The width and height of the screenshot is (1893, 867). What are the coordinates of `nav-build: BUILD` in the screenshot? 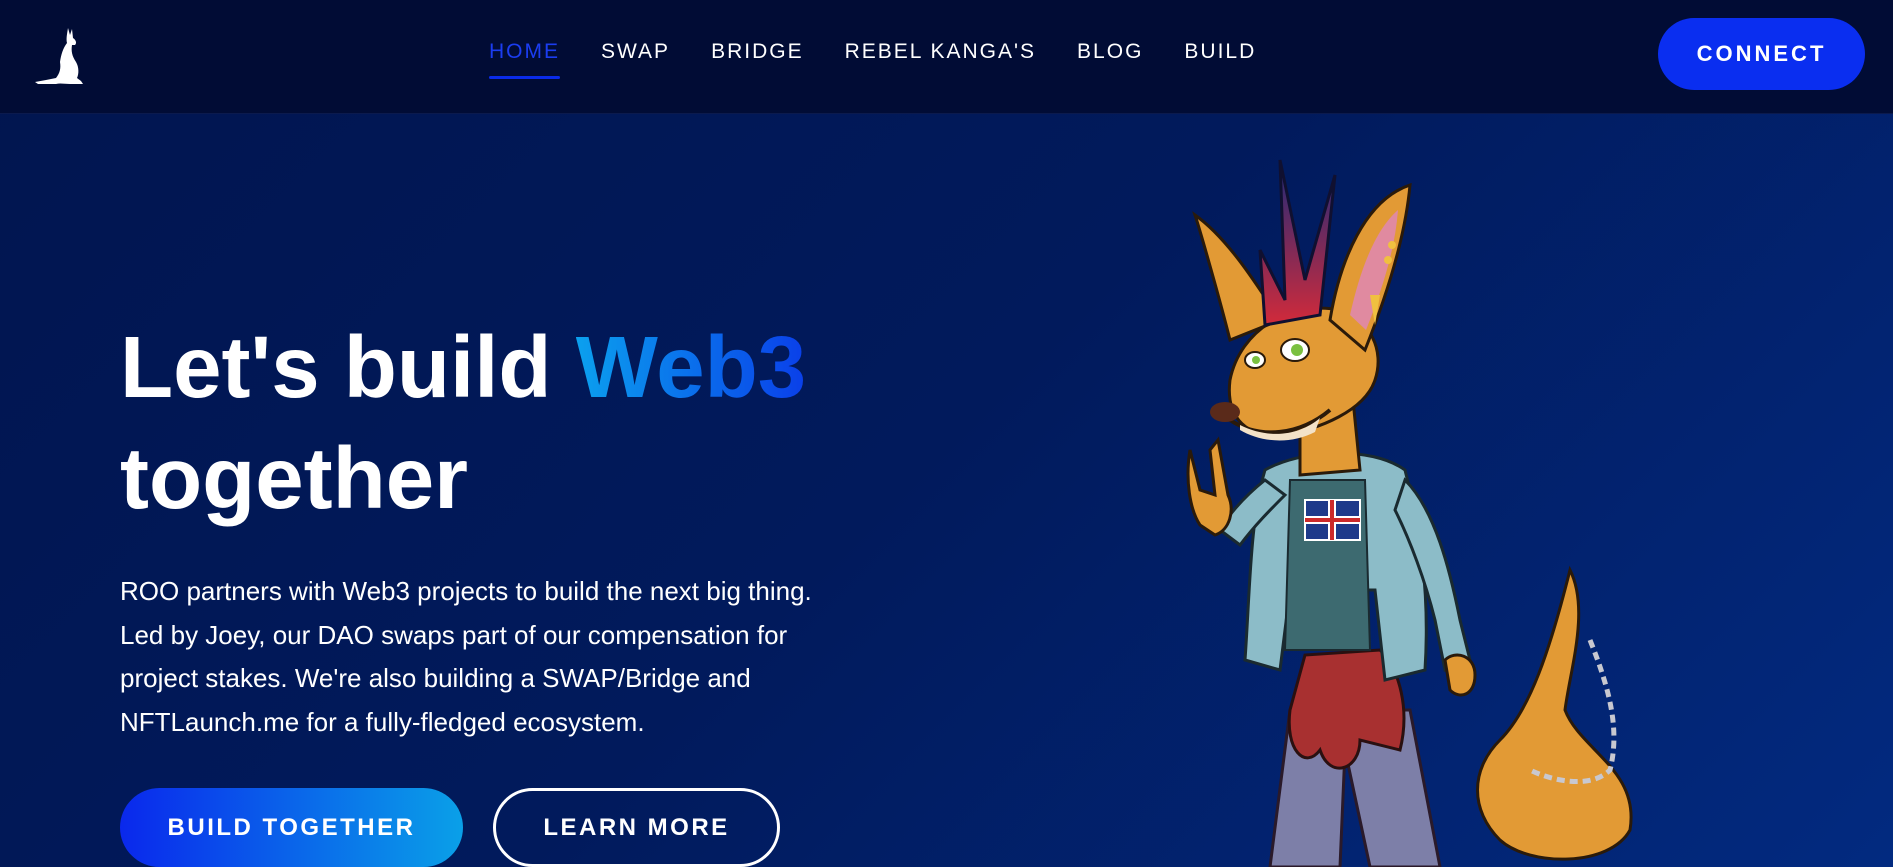 It's located at (1220, 60).